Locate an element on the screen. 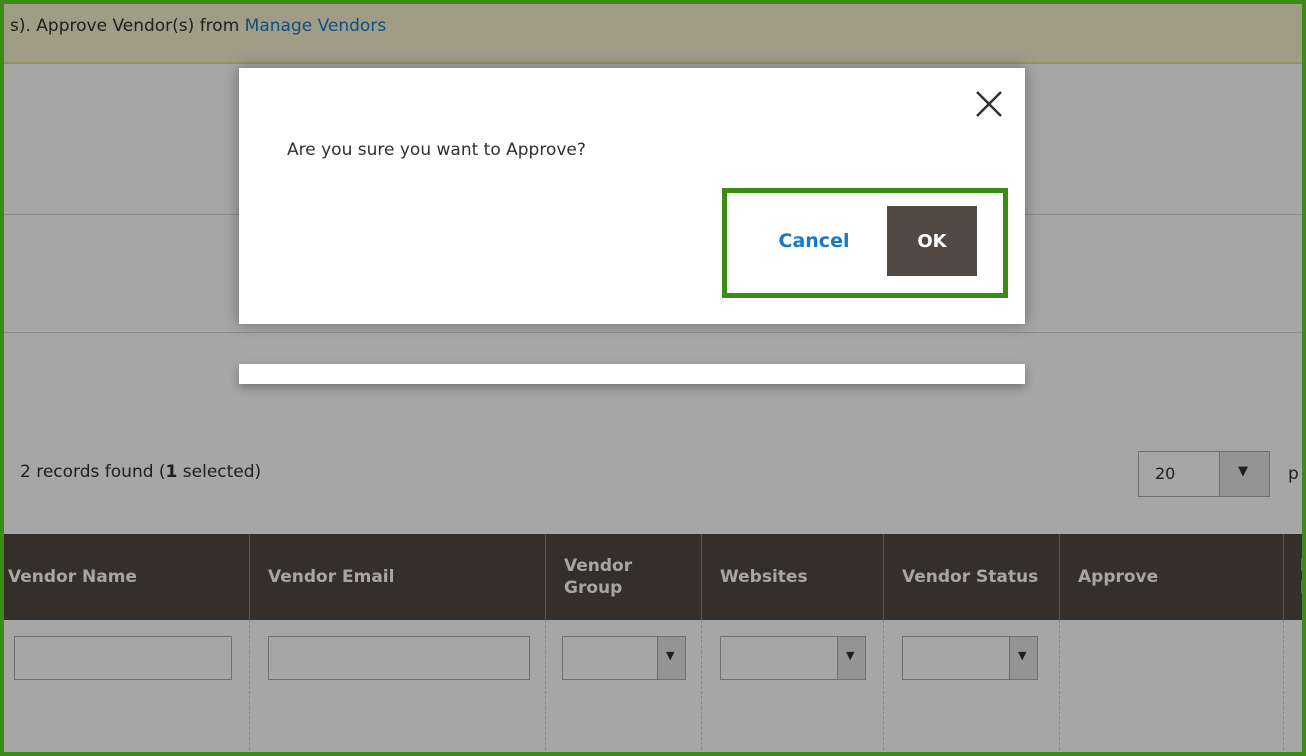 The width and height of the screenshot is (1306, 756). cancel-button: Cancel is located at coordinates (814, 241).